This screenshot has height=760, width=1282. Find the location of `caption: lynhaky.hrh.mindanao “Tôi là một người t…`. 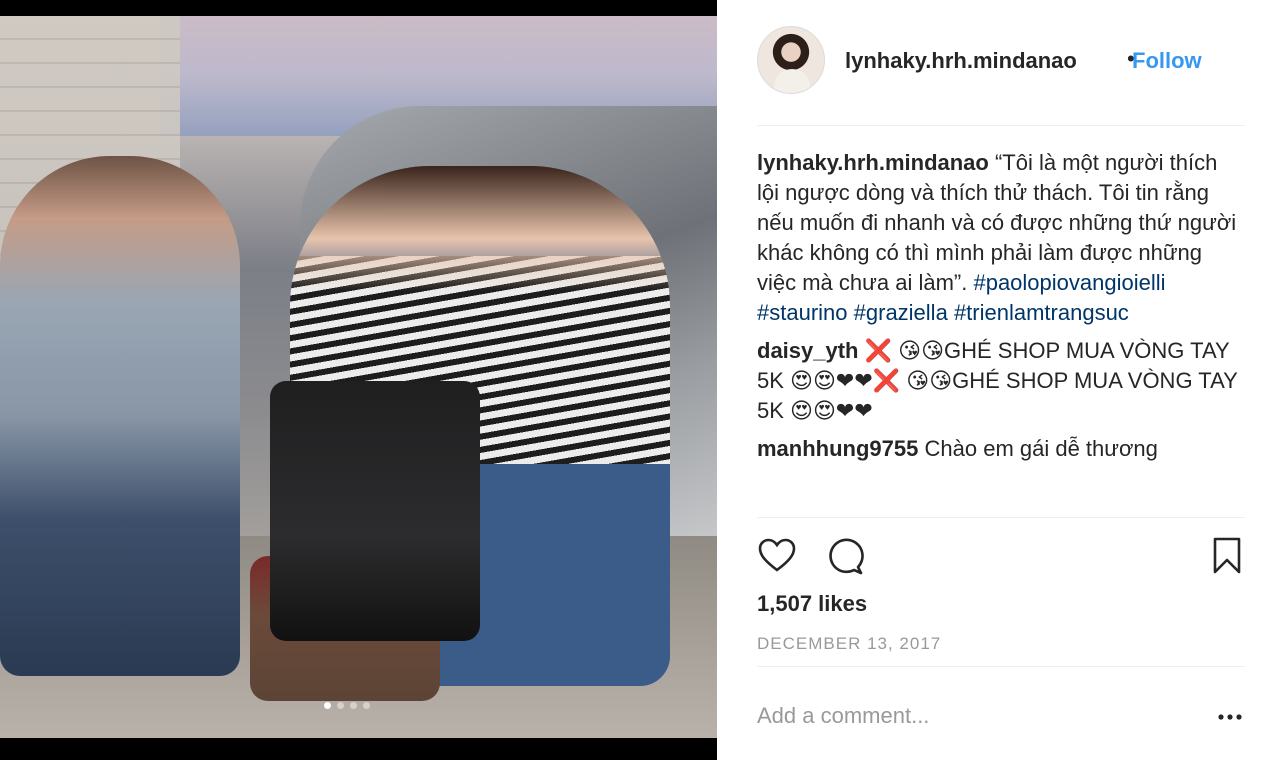

caption: lynhaky.hrh.mindanao “Tôi là một người t… is located at coordinates (1001, 238).